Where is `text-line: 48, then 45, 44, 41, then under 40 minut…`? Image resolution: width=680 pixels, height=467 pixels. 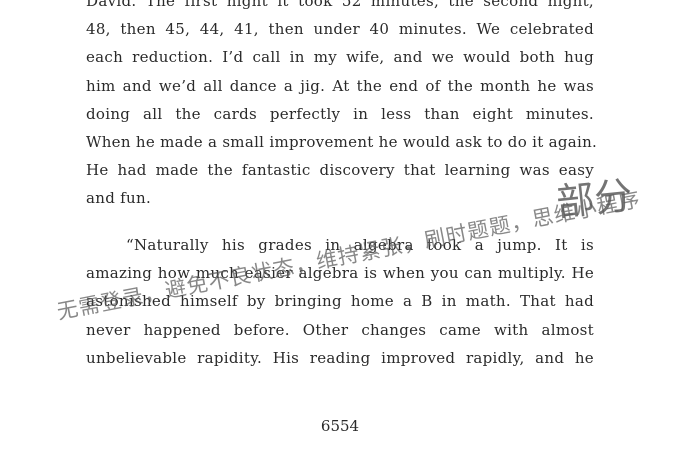
text-line: 48, then 45, 44, 41, then under 40 minut… is located at coordinates (340, 29).